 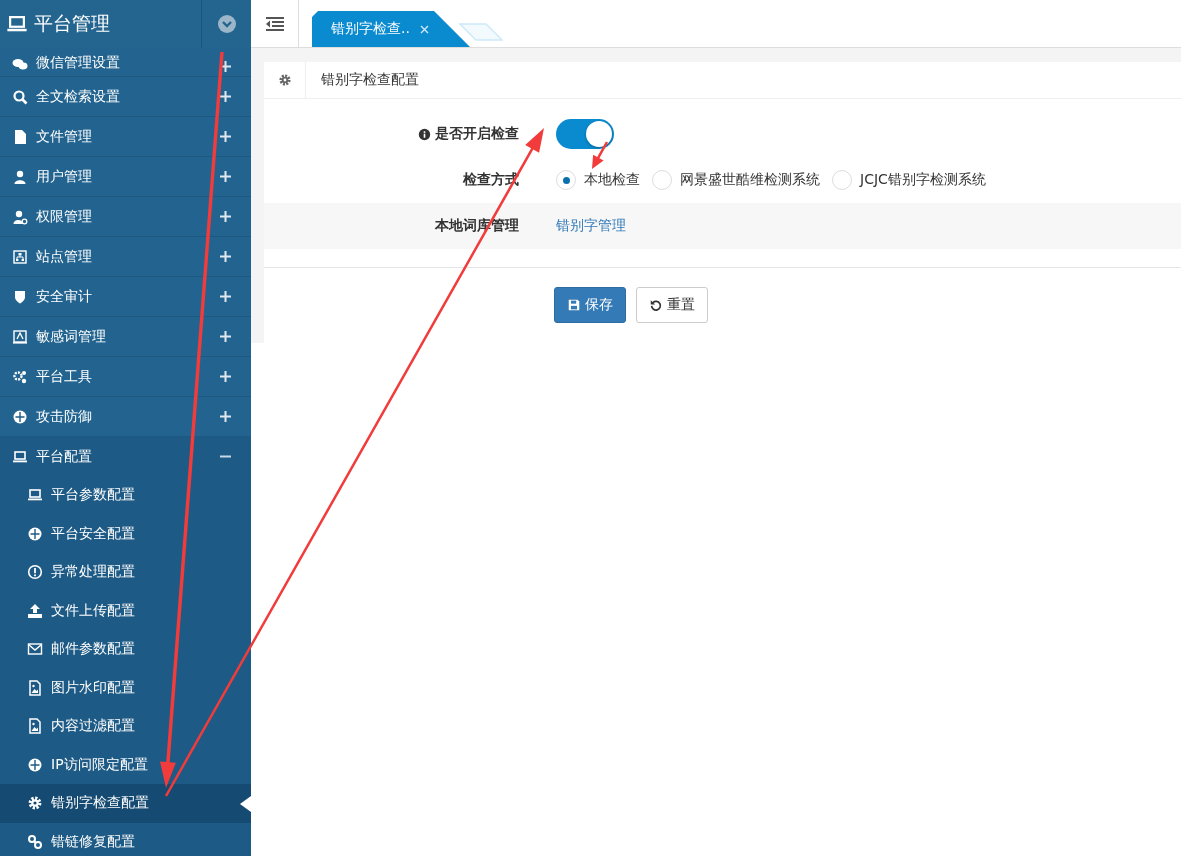 I want to click on sidebar-subitem: 内容过滤配置, so click(x=125, y=726).